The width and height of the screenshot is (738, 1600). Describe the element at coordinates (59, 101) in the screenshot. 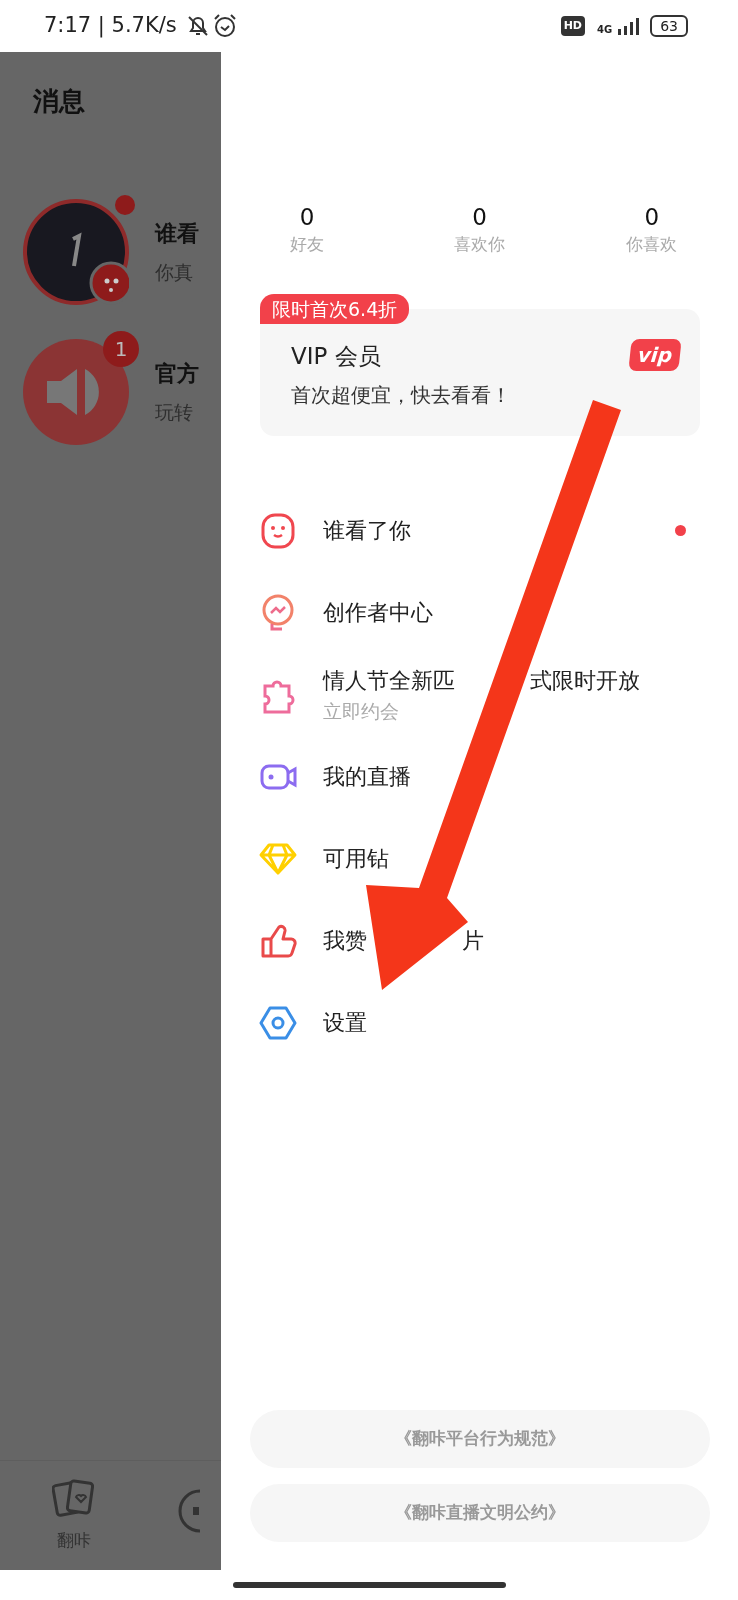

I see `screen-title: 消息` at that location.